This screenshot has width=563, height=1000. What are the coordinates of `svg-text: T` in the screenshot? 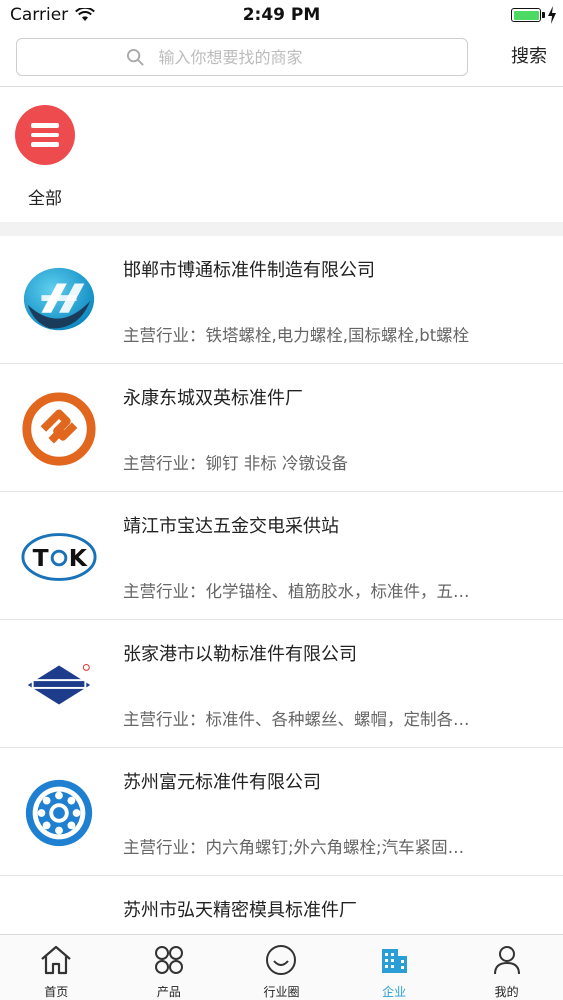 It's located at (41, 558).